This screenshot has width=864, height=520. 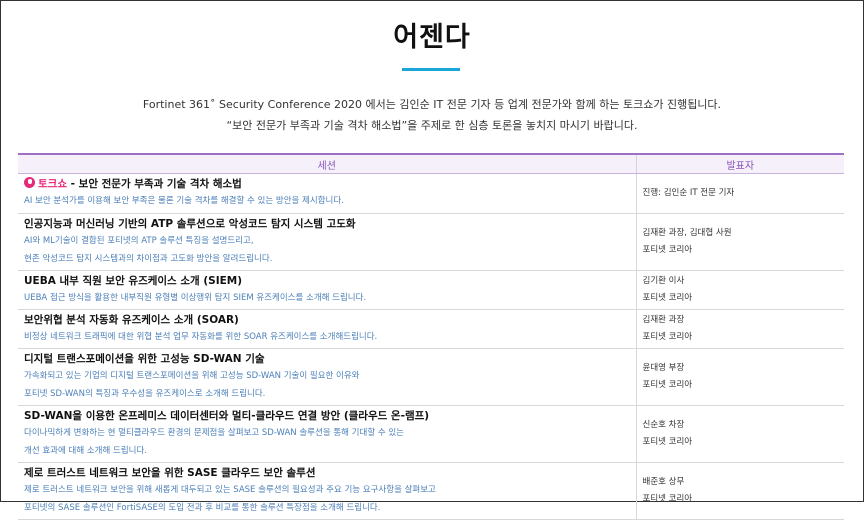 I want to click on speaker-name: 윤대영 부장, so click(x=663, y=368).